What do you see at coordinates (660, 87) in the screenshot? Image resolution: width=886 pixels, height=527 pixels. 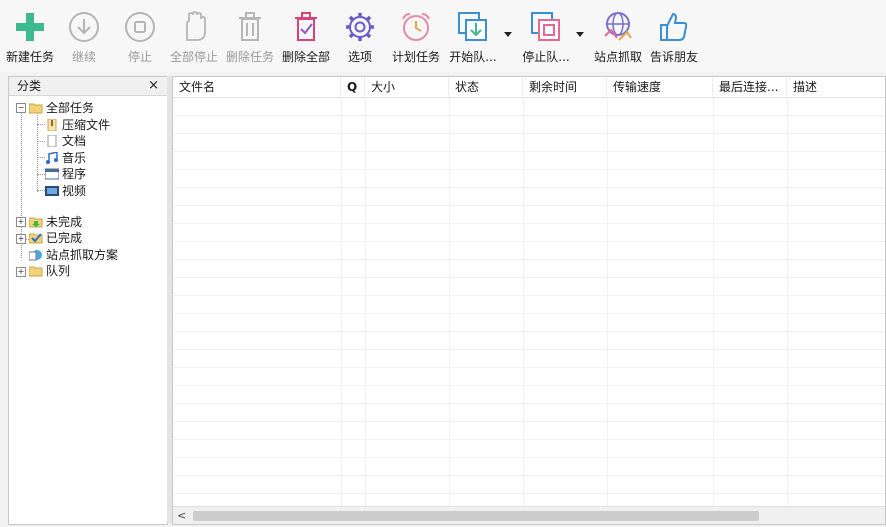 I see `column-header-transfer-rate: 传输速度` at bounding box center [660, 87].